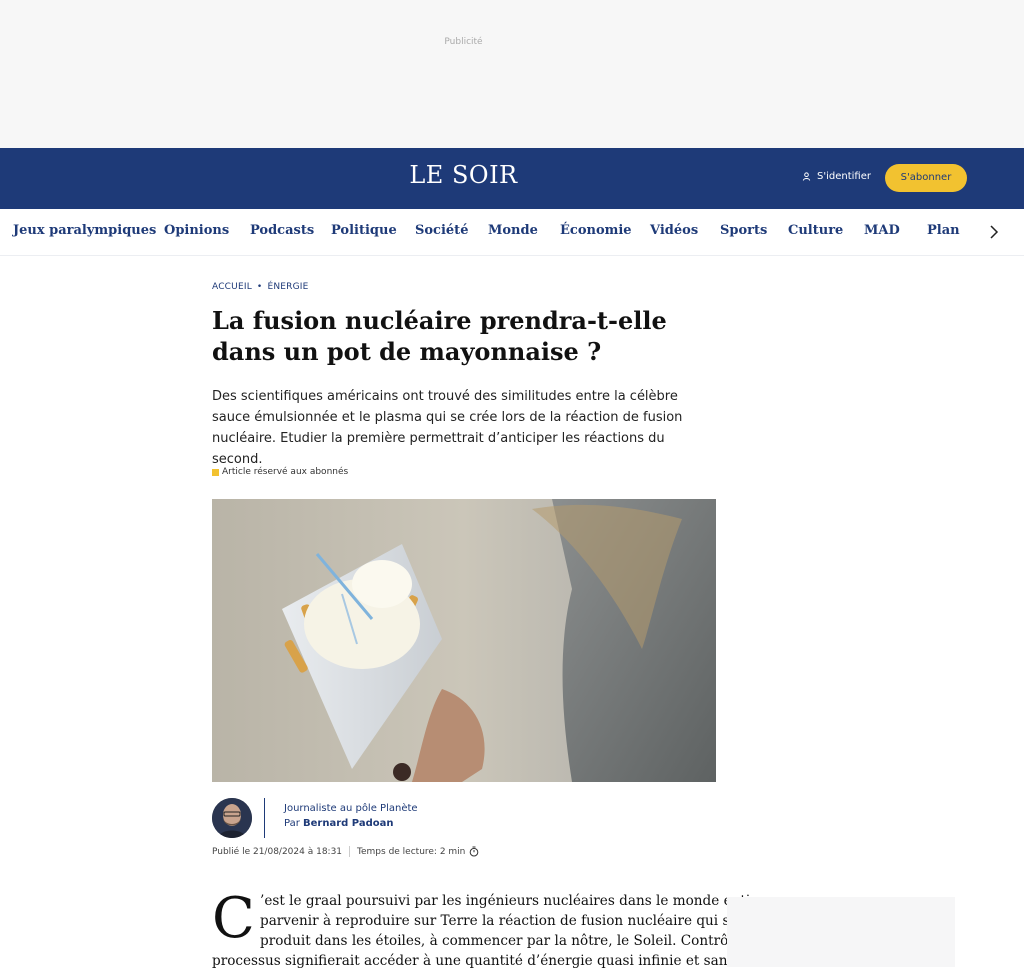 The height and width of the screenshot is (971, 1024). Describe the element at coordinates (287, 287) in the screenshot. I see `breadcrumb-section: ÉNERGIE` at that location.